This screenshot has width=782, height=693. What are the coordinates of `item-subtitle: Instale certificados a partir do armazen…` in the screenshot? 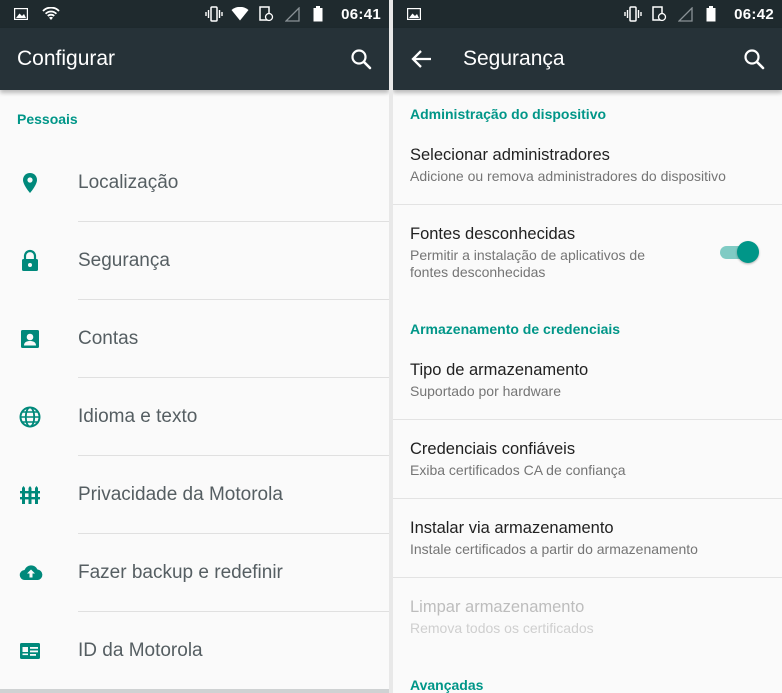 It's located at (554, 549).